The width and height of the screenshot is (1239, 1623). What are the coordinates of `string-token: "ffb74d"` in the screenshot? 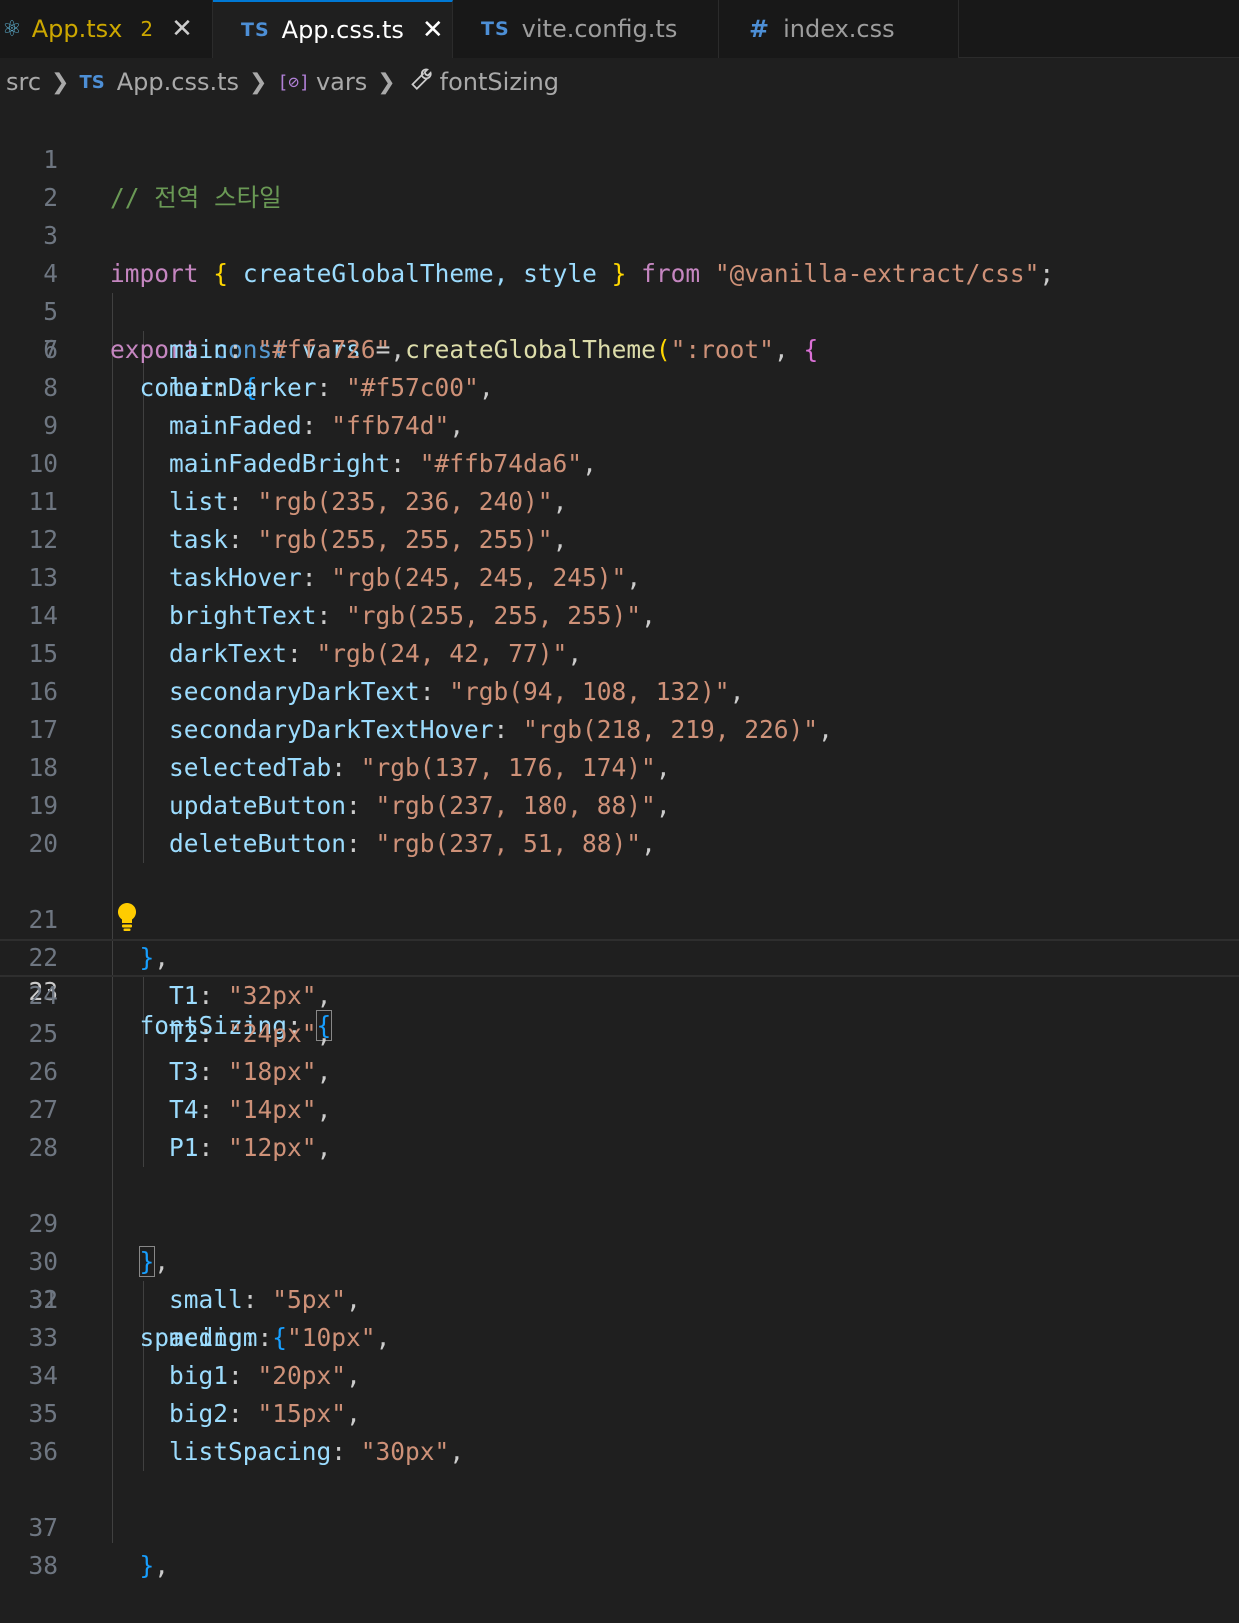 It's located at (390, 425).